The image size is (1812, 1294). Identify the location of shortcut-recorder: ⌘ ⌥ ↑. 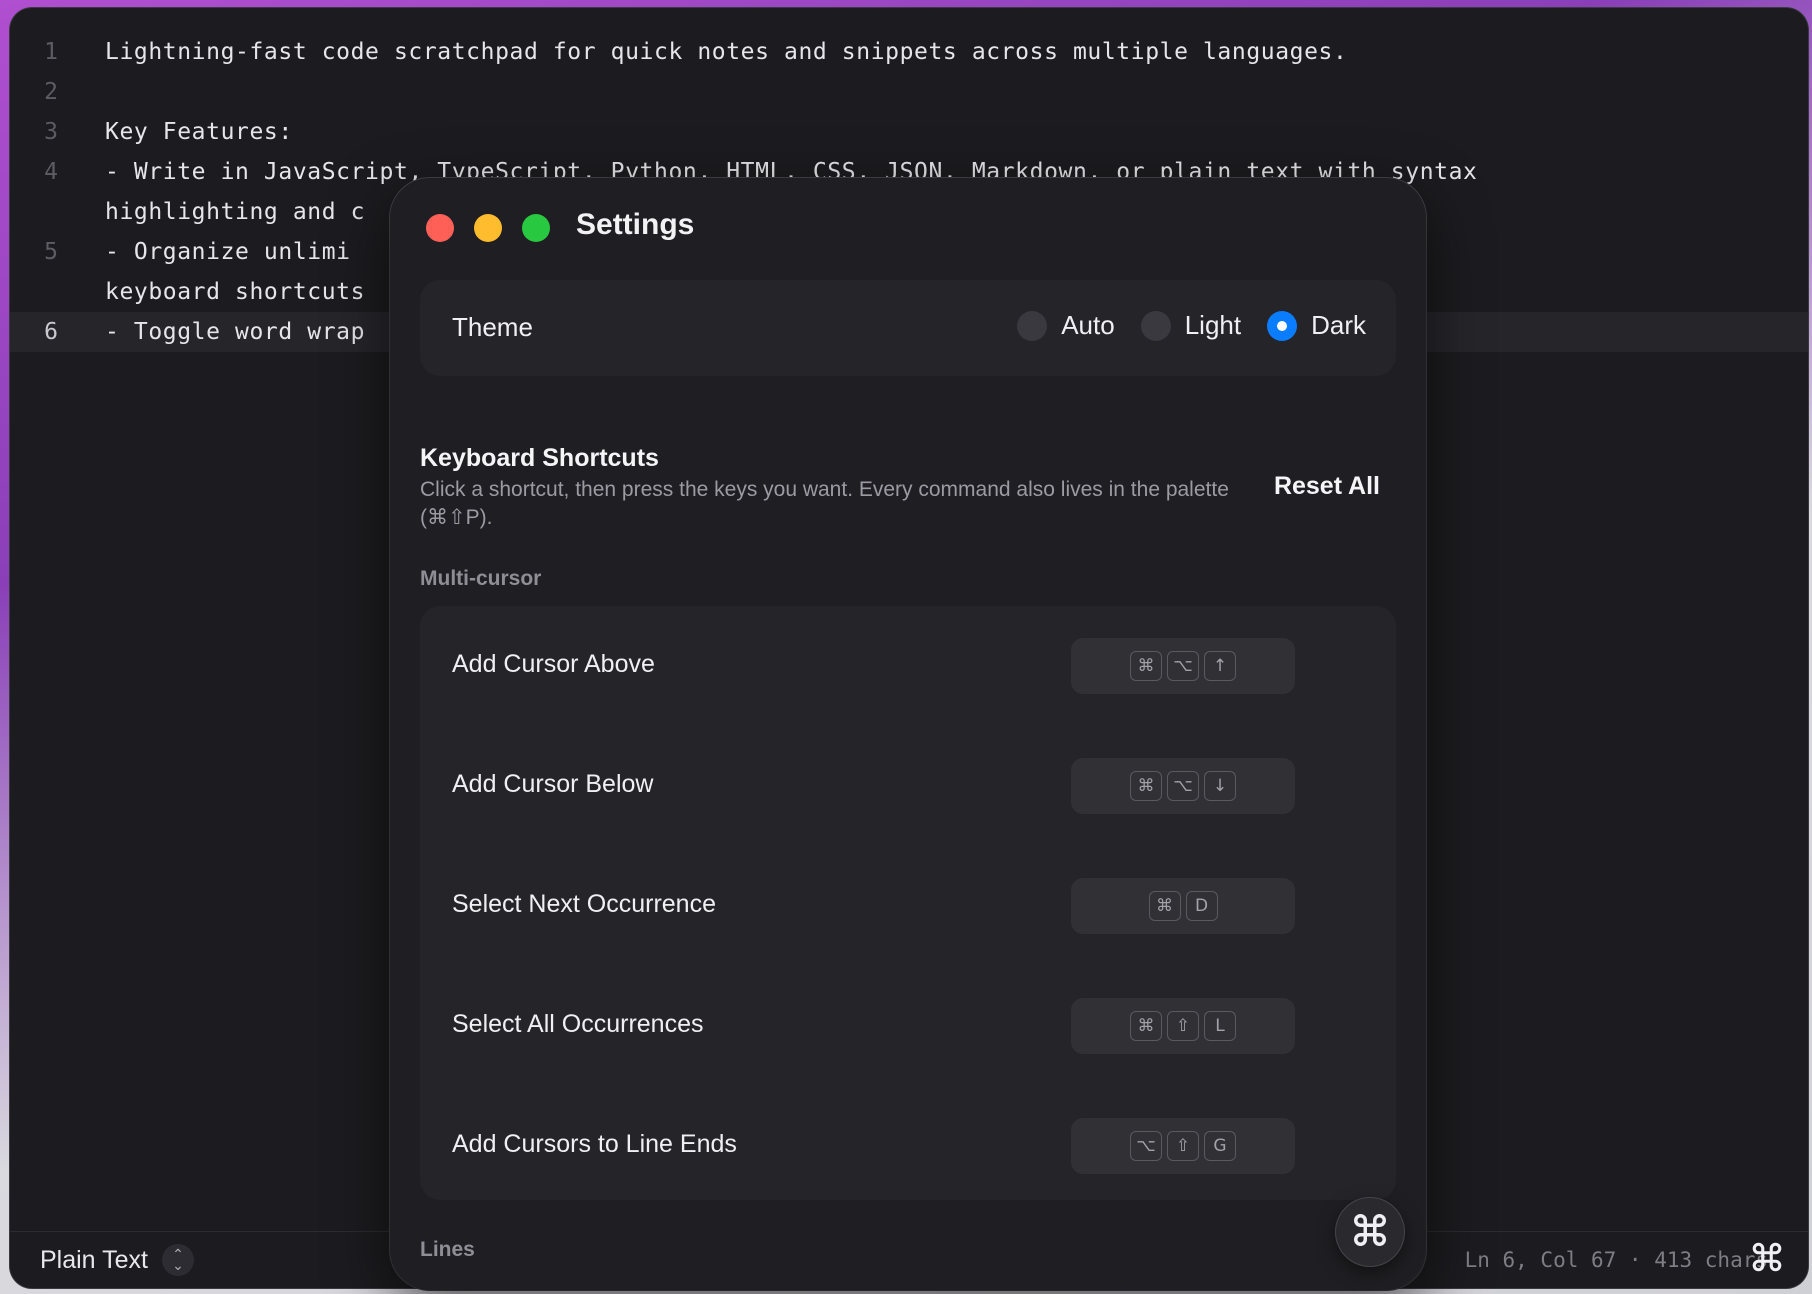
(1183, 666).